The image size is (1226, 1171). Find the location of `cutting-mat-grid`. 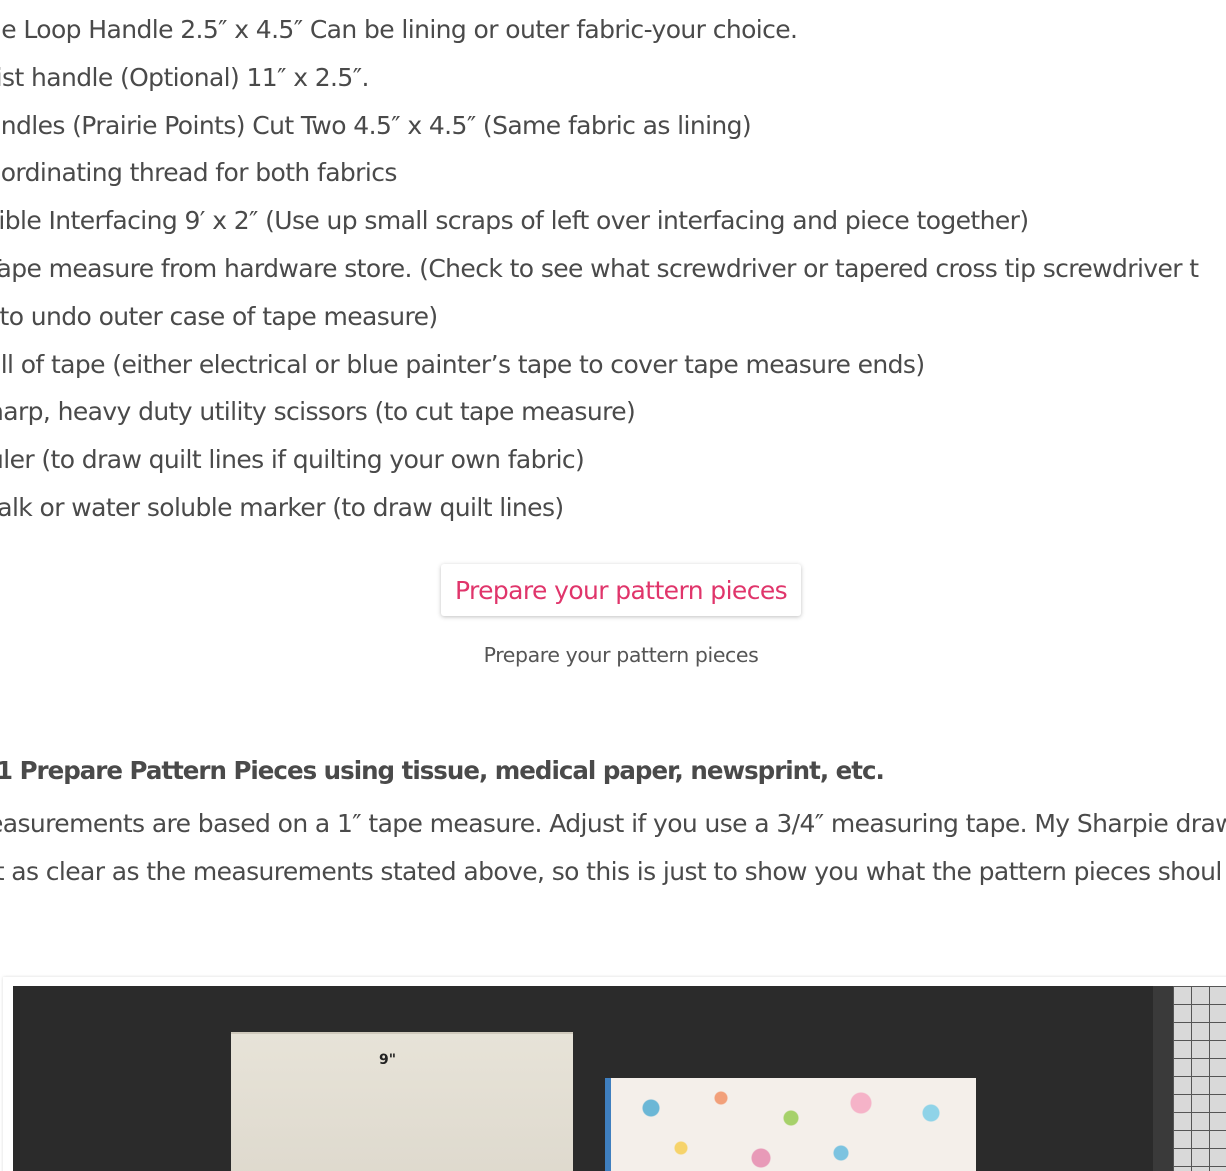

cutting-mat-grid is located at coordinates (1199, 1078).